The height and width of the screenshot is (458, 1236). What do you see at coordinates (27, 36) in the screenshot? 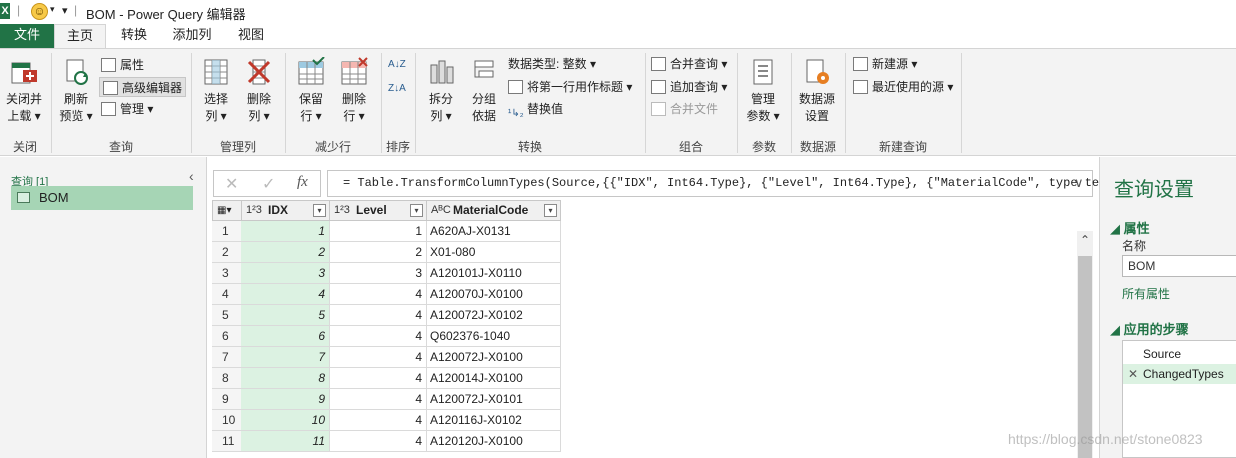
I see `tab-file: 文件` at bounding box center [27, 36].